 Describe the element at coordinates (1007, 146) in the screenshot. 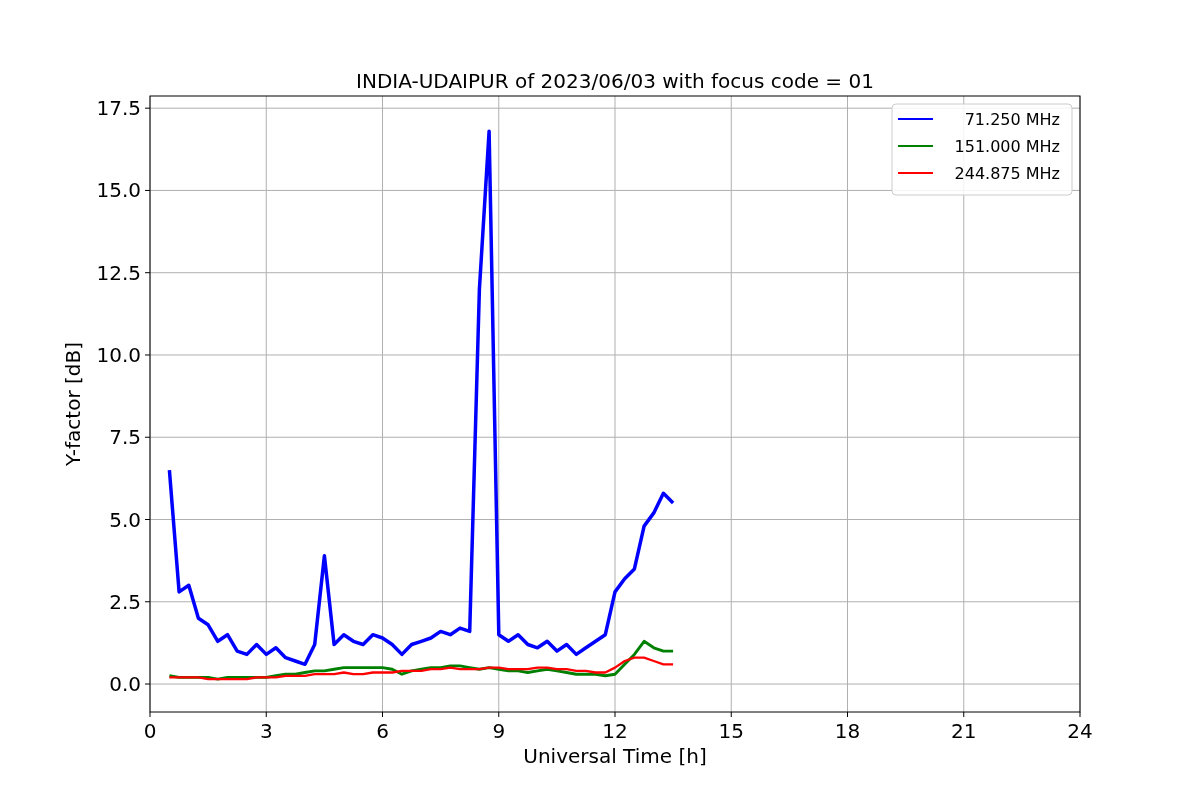

I see `legend-label: 151.000 MHz` at that location.